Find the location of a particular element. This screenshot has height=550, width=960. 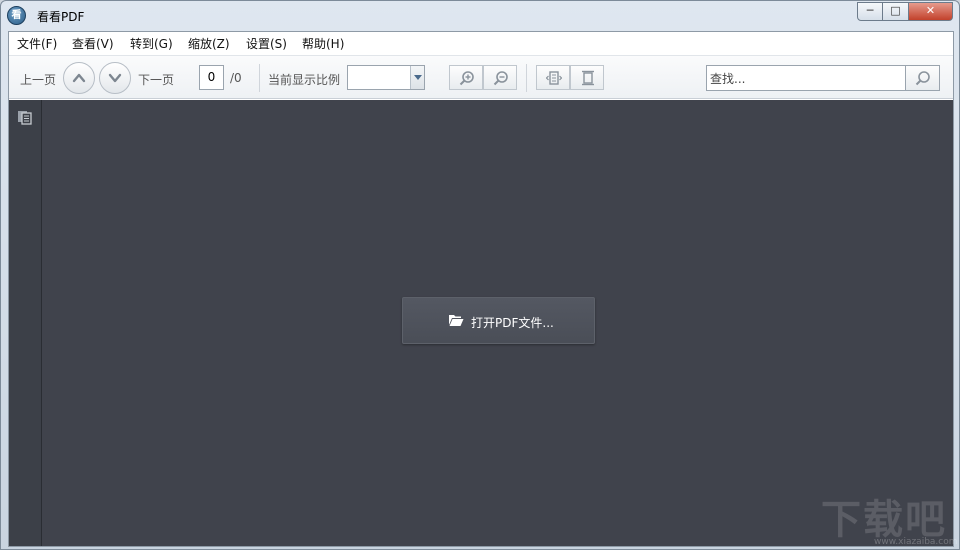

pages-icon is located at coordinates (25, 117).